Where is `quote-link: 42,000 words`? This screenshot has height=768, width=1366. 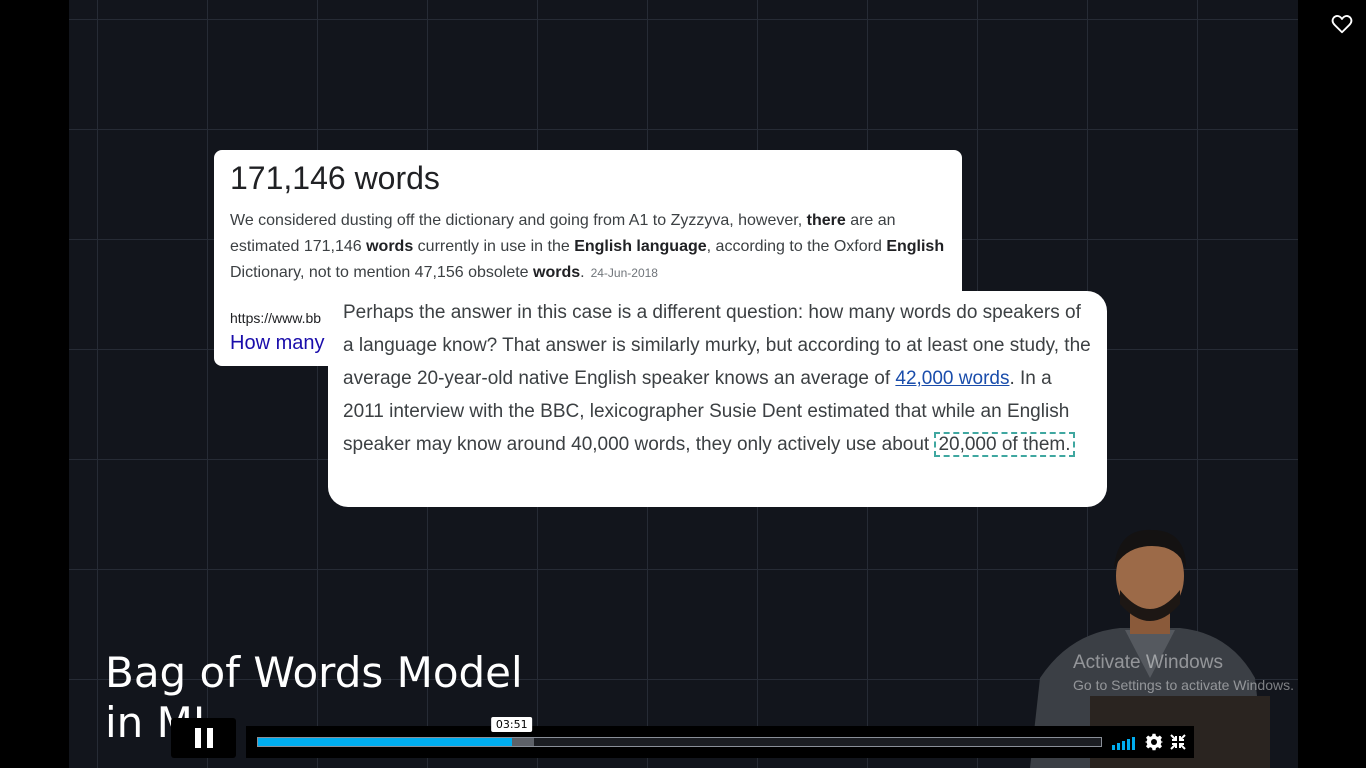 quote-link: 42,000 words is located at coordinates (952, 378).